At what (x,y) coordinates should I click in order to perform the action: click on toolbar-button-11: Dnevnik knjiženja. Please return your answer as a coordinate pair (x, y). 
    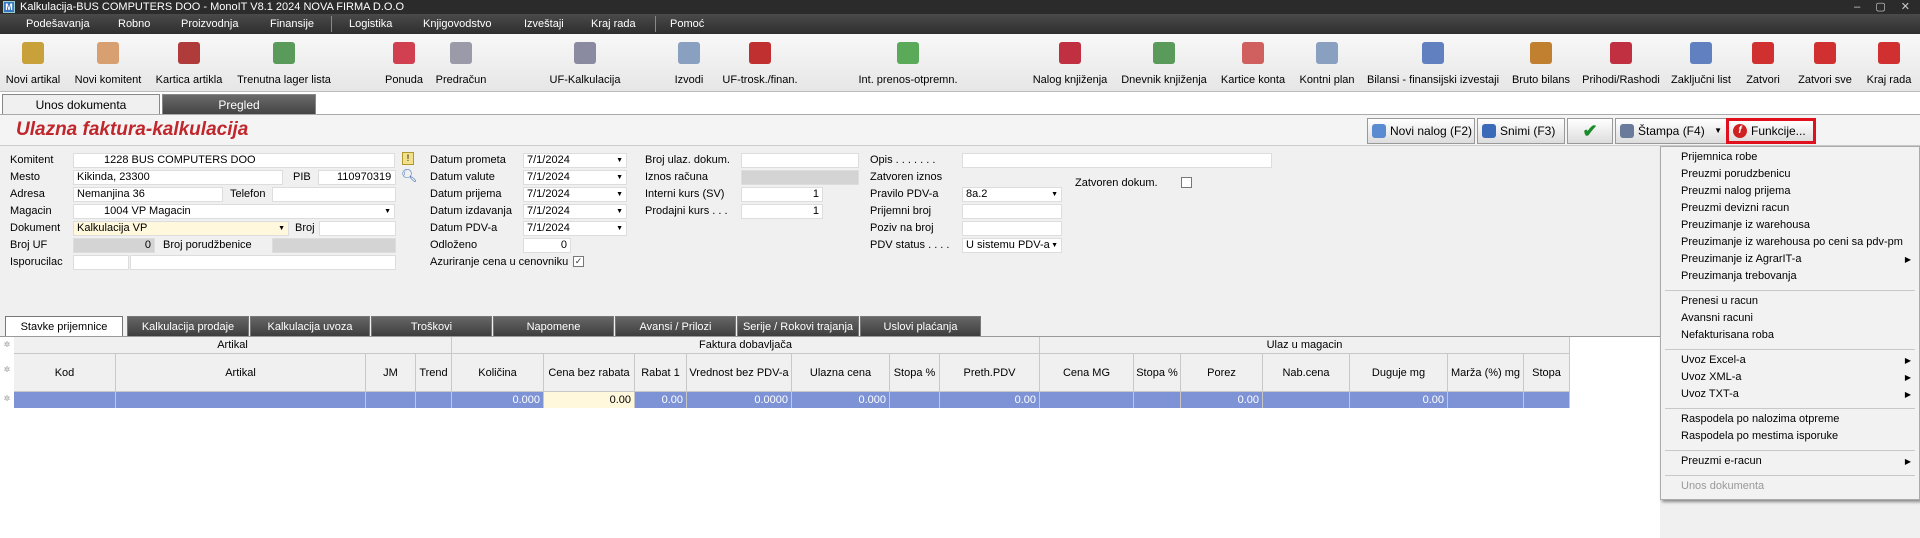
    Looking at the image, I should click on (1164, 63).